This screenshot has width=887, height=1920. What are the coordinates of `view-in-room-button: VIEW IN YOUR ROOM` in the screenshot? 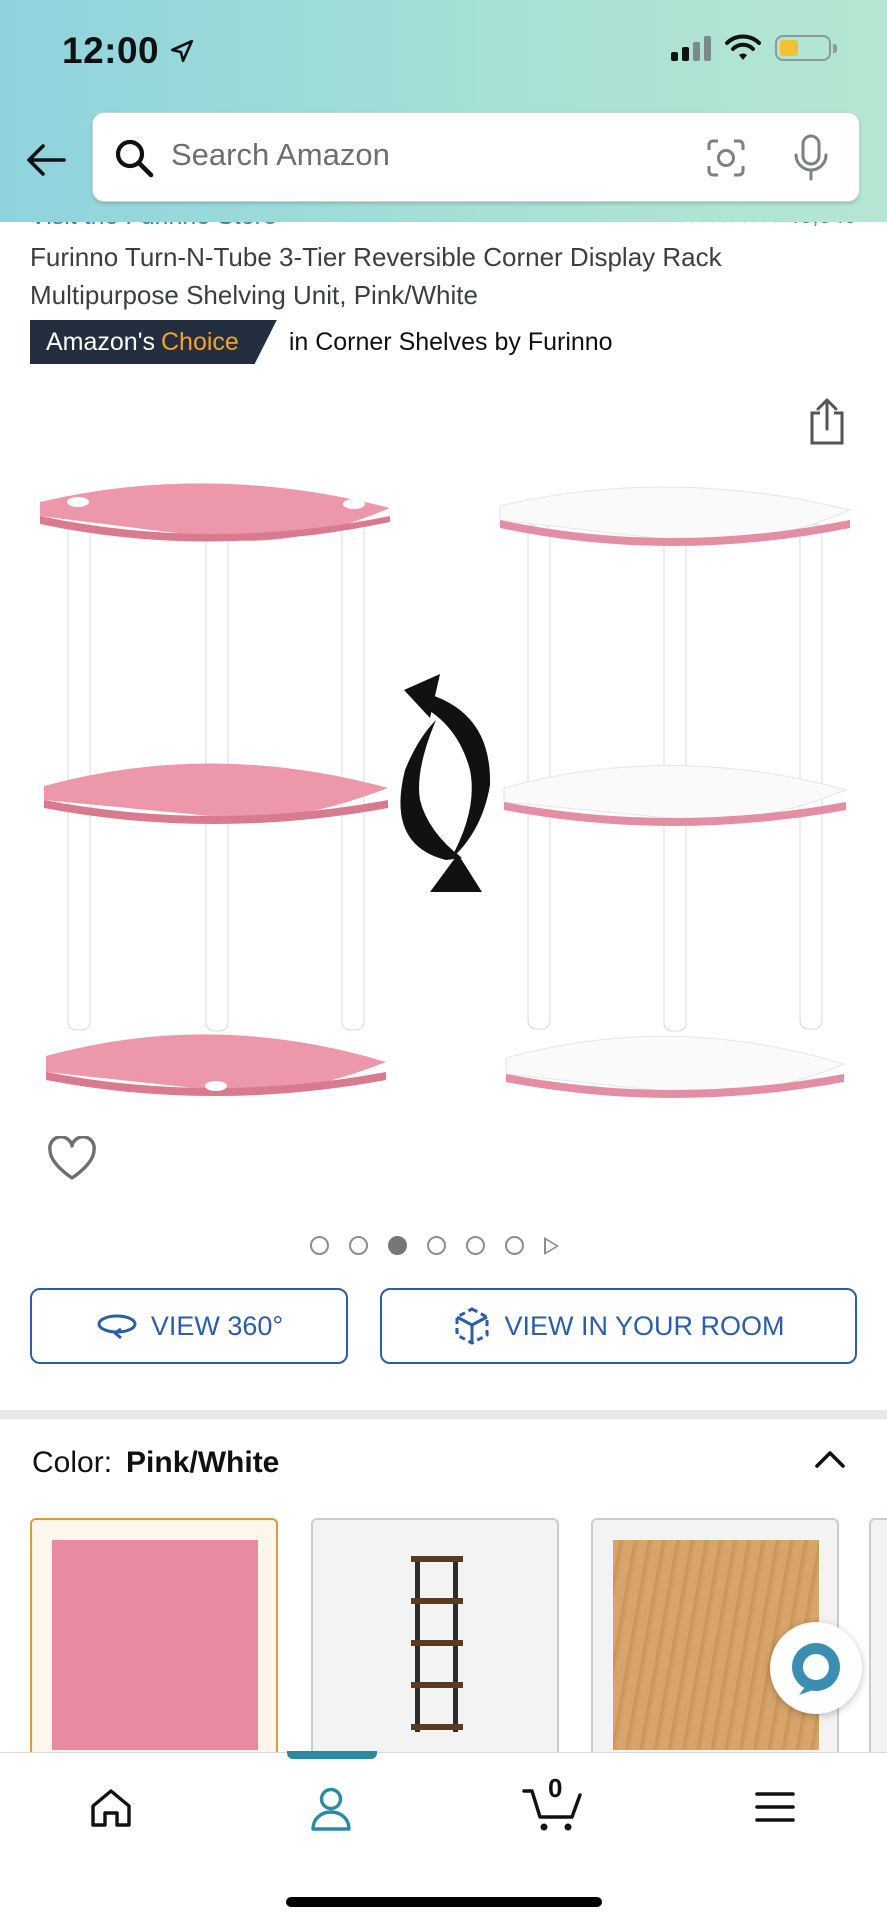 It's located at (618, 1326).